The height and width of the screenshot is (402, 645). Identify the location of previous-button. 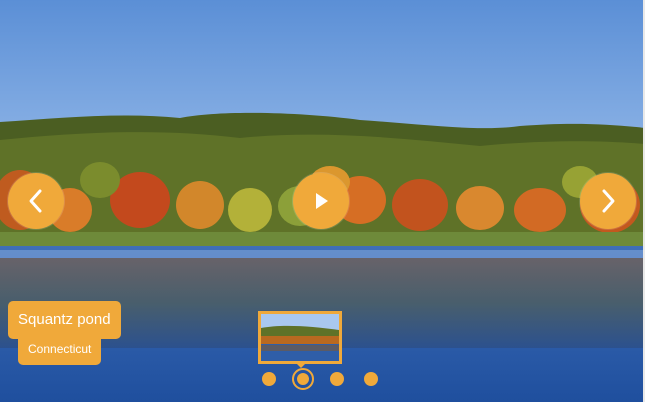
(36, 201).